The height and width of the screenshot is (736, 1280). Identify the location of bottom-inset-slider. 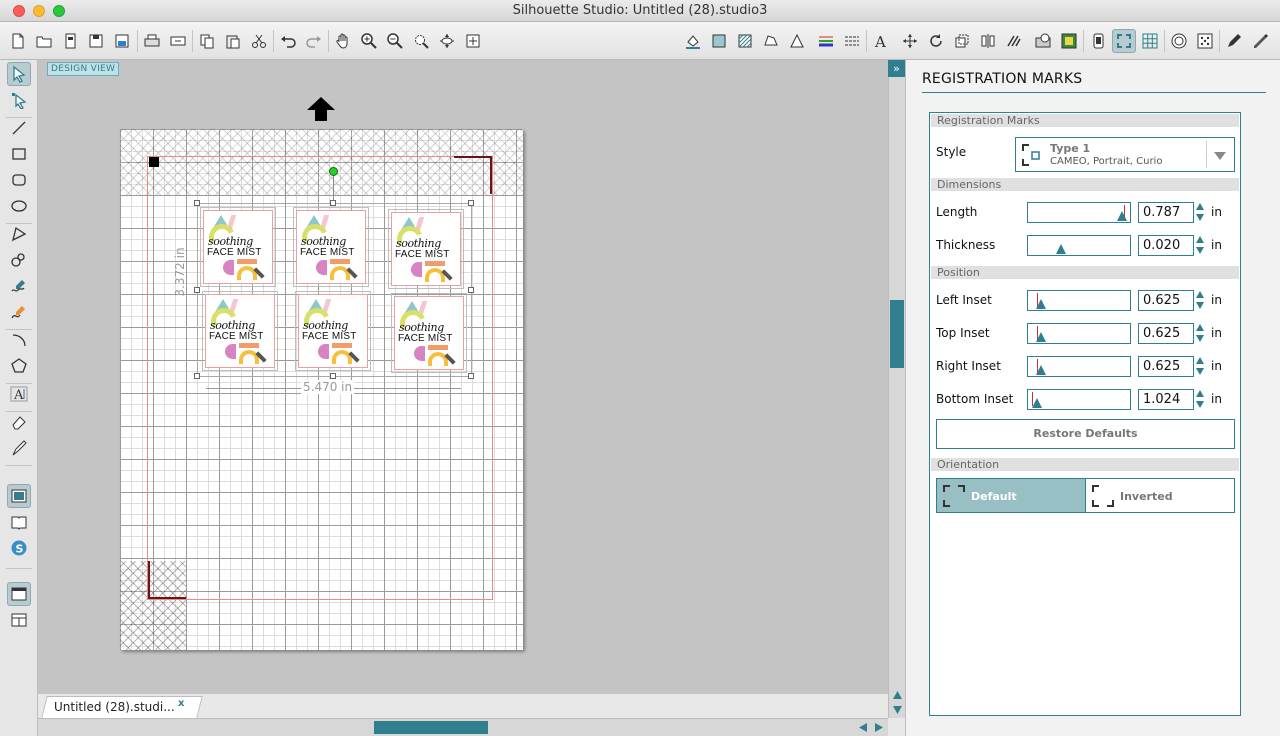
(1079, 399).